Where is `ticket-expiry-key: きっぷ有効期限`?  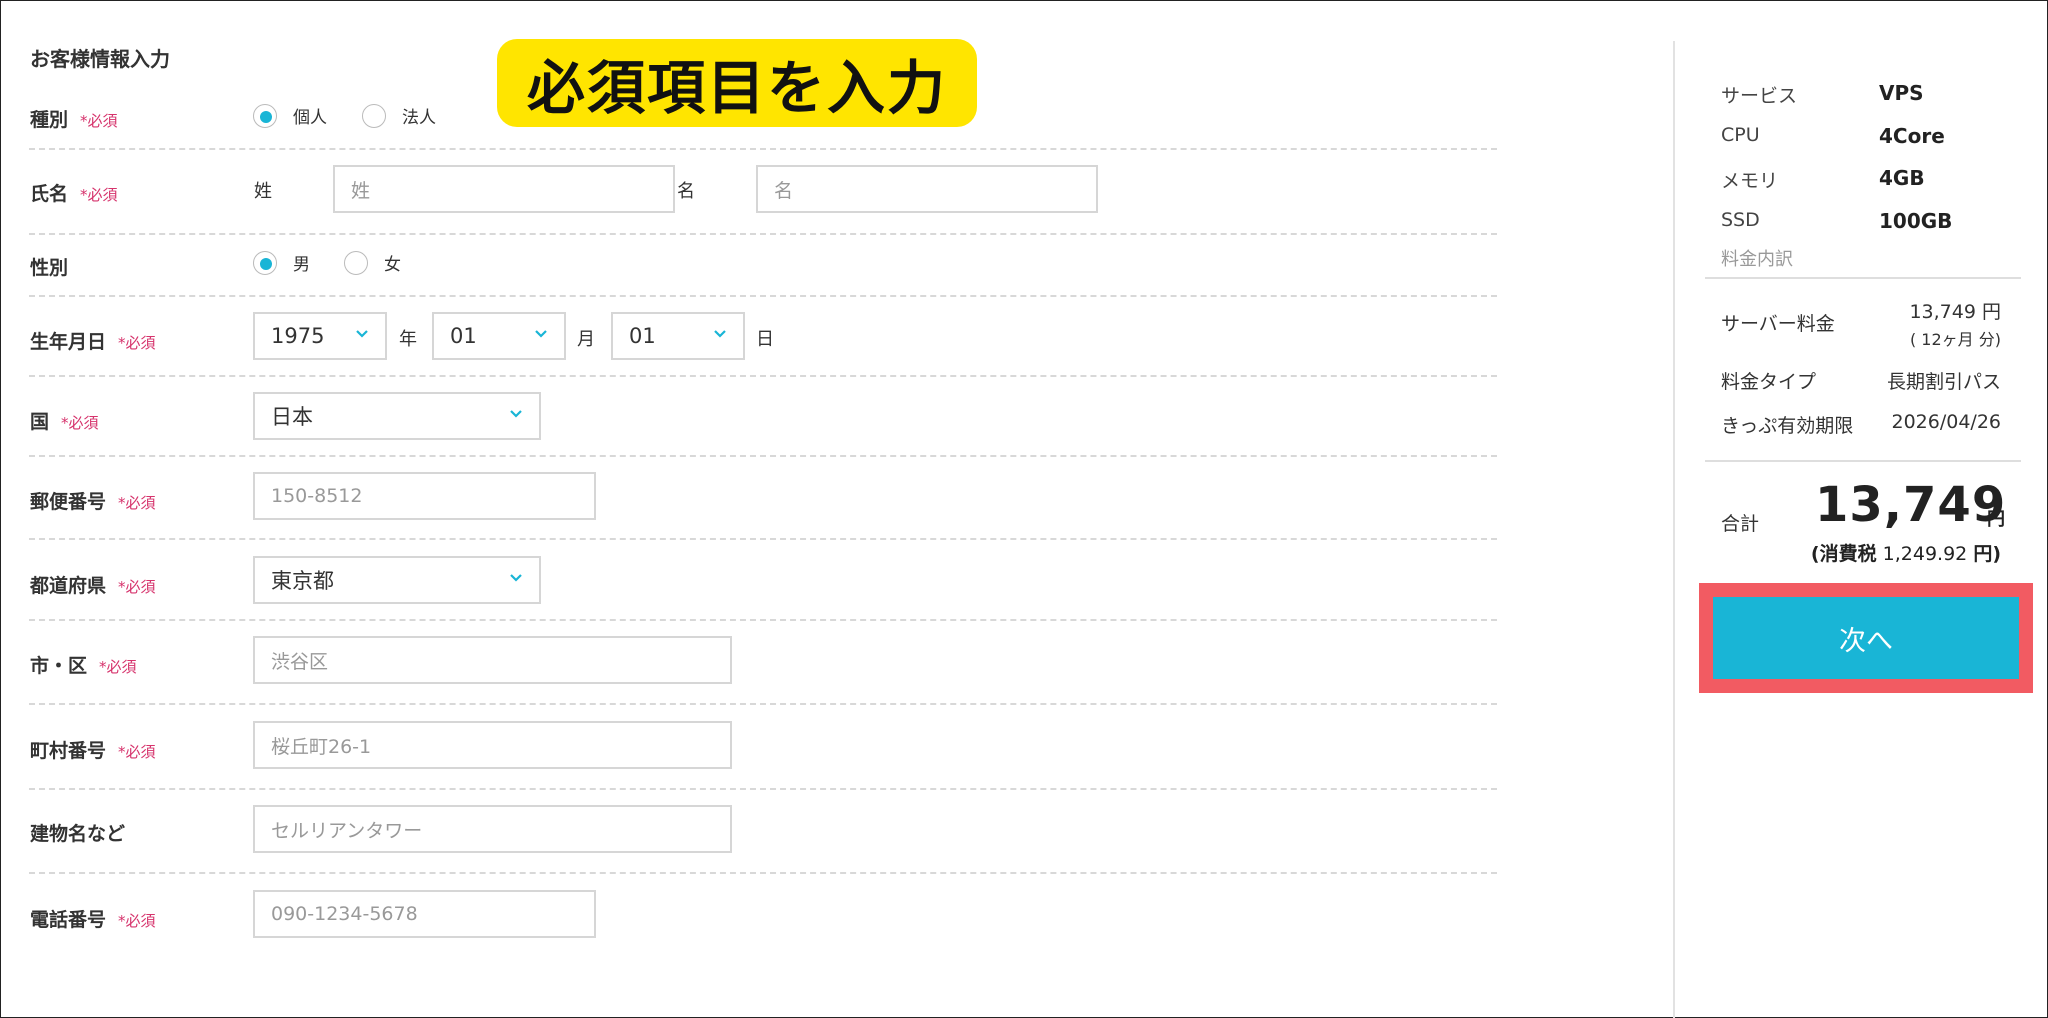 ticket-expiry-key: きっぷ有効期限 is located at coordinates (1787, 426).